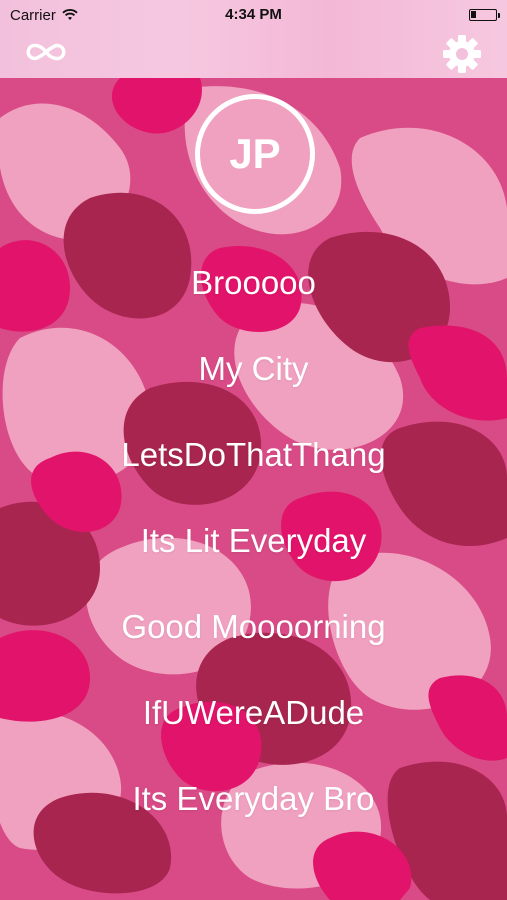 The image size is (507, 900). I want to click on status-time: 4:34 PM, so click(253, 14).